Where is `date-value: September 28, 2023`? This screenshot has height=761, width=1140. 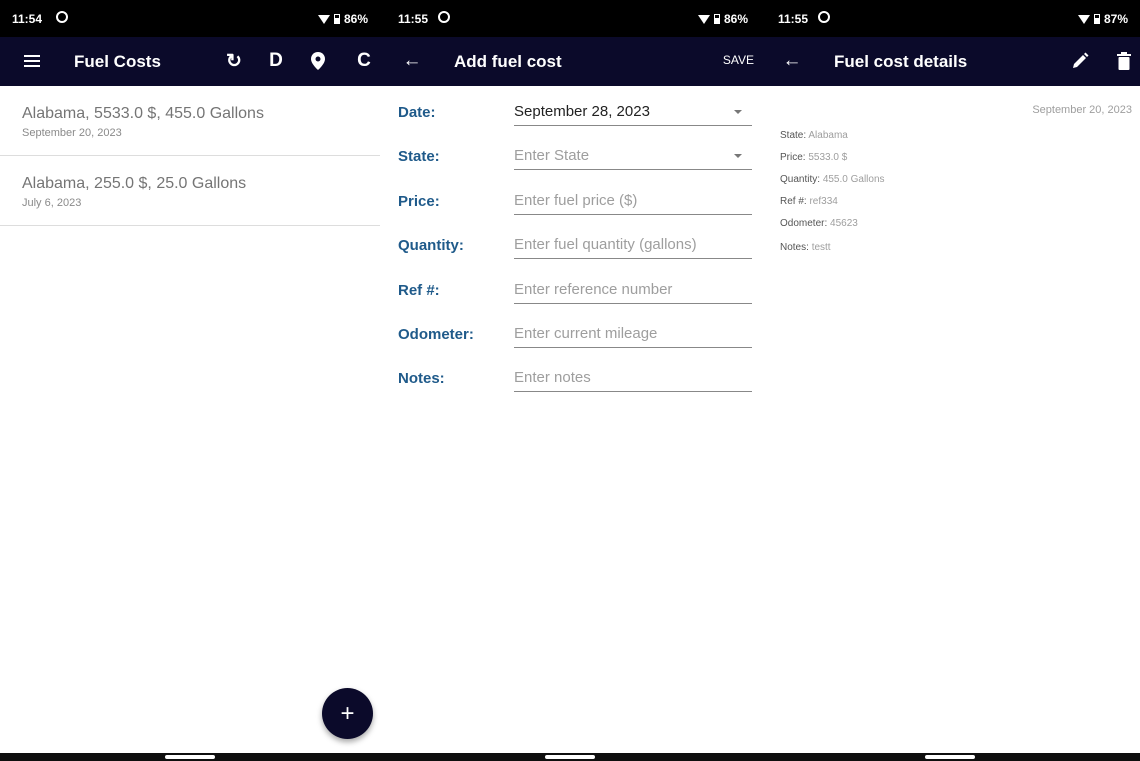
date-value: September 28, 2023 is located at coordinates (582, 111).